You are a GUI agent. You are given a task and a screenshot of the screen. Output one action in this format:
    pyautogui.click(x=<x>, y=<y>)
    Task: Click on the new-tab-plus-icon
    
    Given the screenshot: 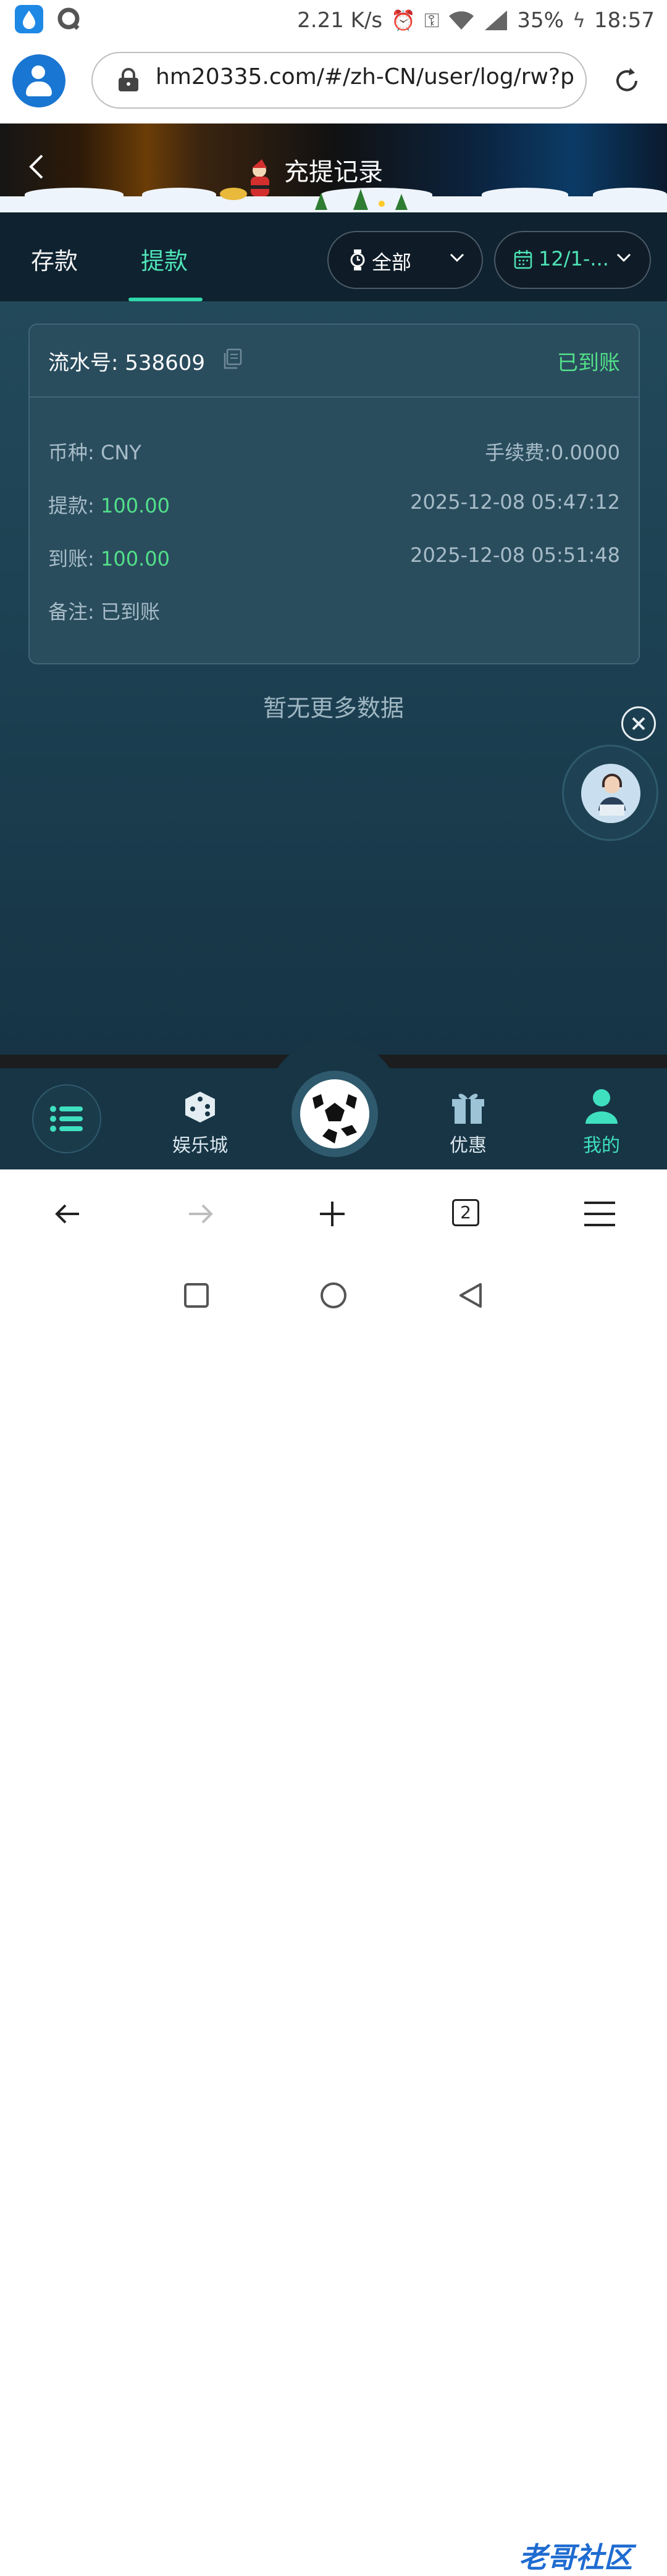 What is the action you would take?
    pyautogui.click(x=332, y=1214)
    